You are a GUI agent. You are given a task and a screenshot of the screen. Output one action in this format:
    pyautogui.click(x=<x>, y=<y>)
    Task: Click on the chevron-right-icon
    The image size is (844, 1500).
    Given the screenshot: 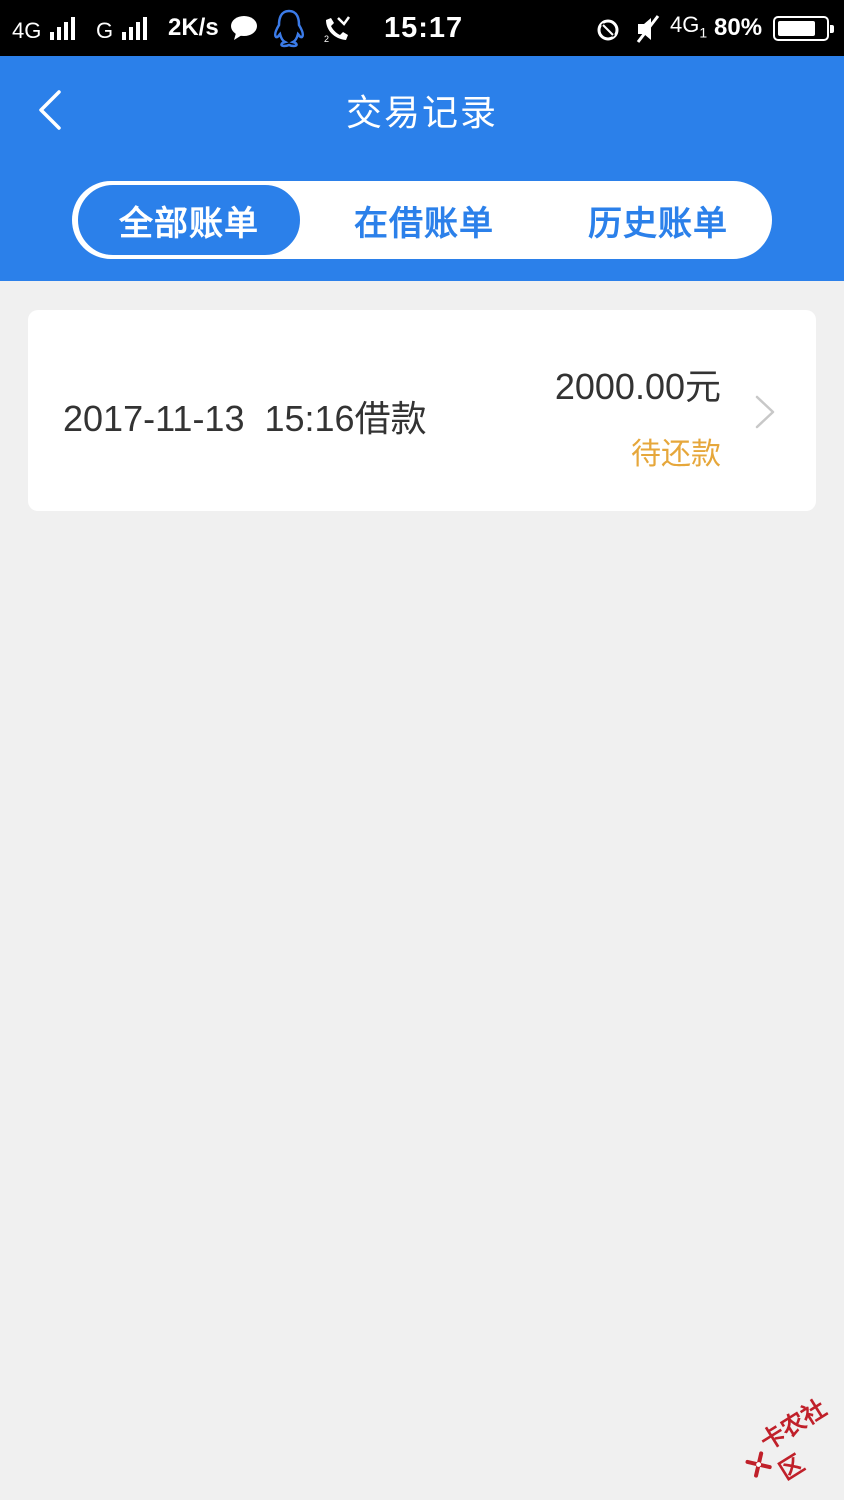 What is the action you would take?
    pyautogui.click(x=765, y=412)
    